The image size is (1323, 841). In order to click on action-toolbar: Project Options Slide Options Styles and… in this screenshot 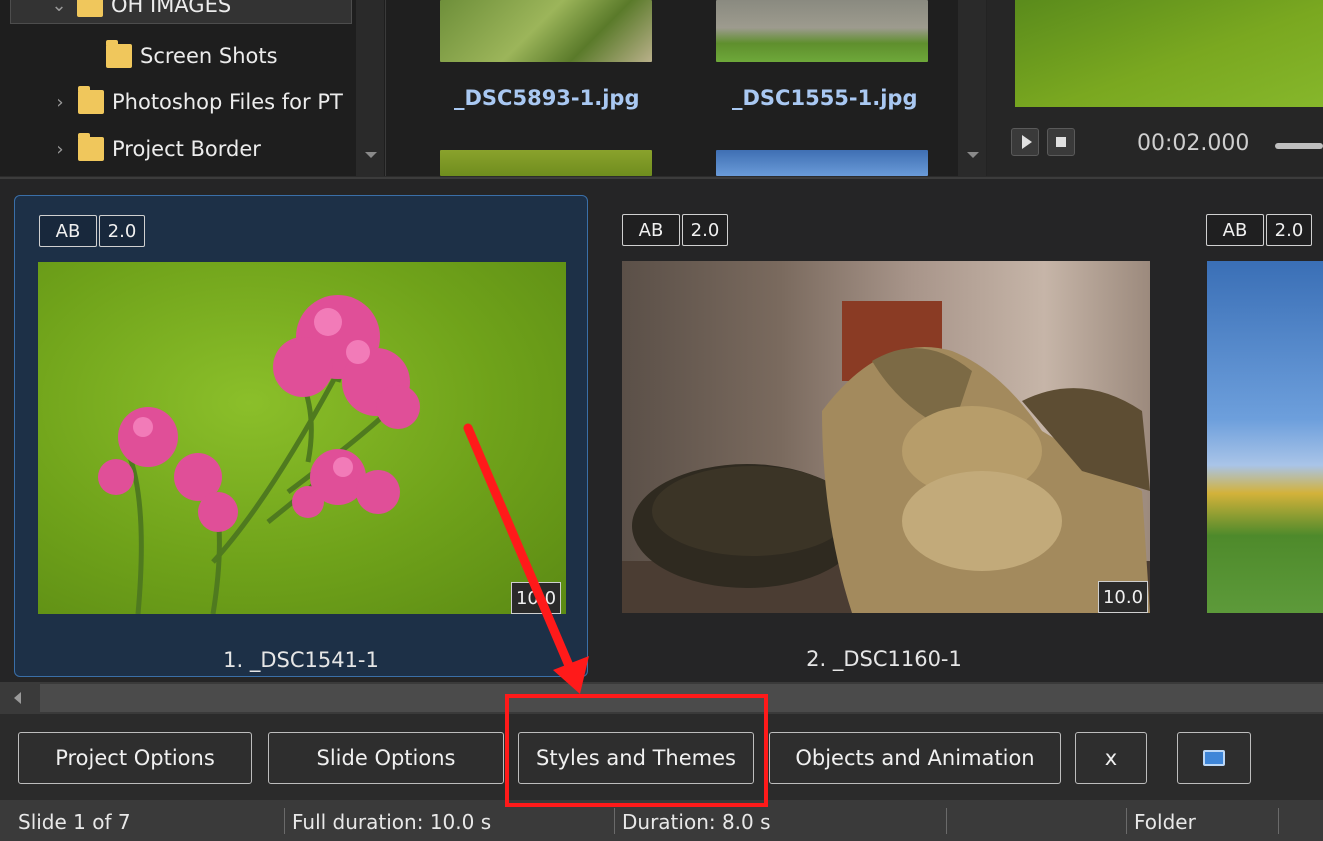, I will do `click(661, 757)`.